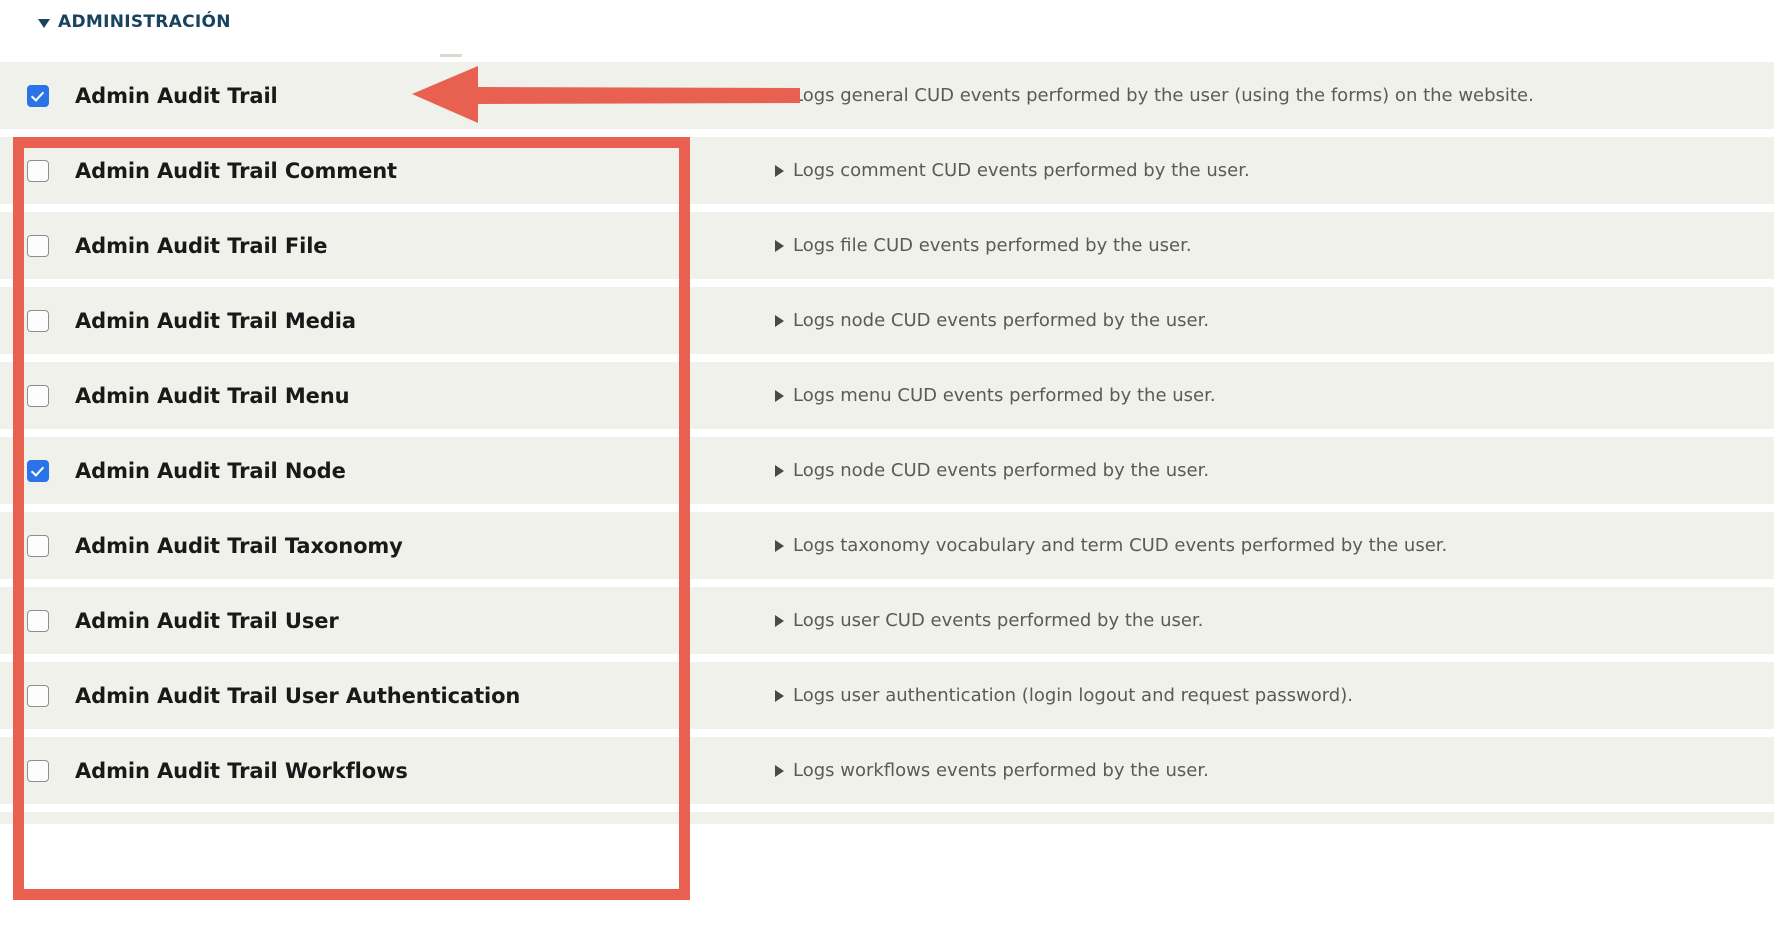 The width and height of the screenshot is (1774, 925). What do you see at coordinates (144, 22) in the screenshot?
I see `section-title: ADMINISTRACIÓN` at bounding box center [144, 22].